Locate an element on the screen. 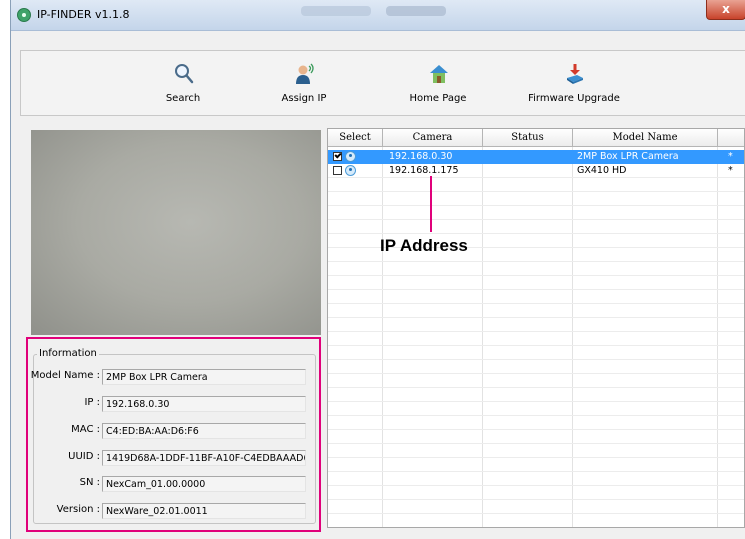  ip-address-pointer is located at coordinates (431, 204).